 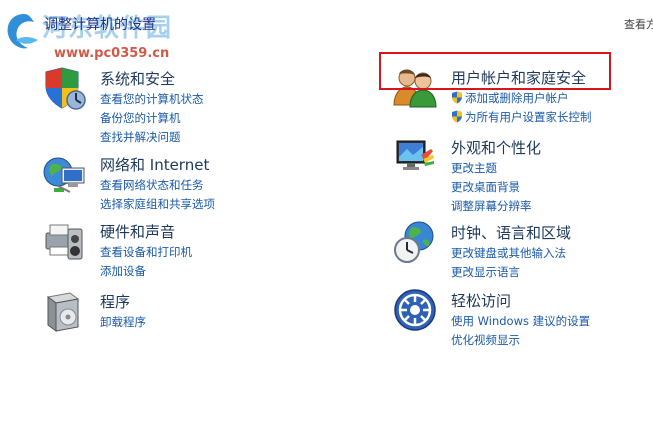 I want to click on printer-sound-icon, so click(x=64, y=242).